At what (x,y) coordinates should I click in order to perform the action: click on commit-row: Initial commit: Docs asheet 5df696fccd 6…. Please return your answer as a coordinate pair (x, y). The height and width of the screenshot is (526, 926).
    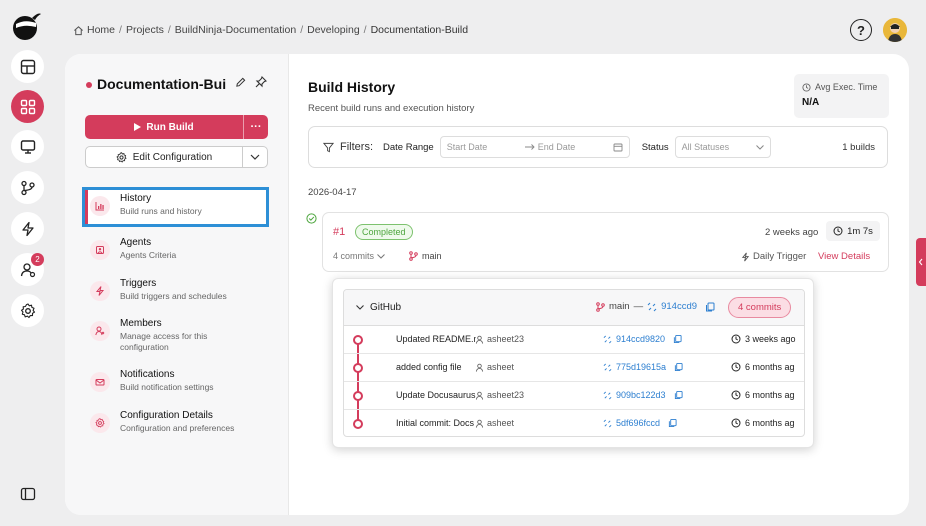
    Looking at the image, I should click on (574, 423).